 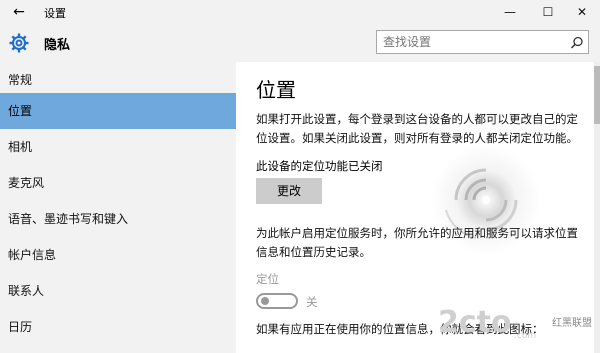 I want to click on watermark-sub: 红黑联盟, so click(x=572, y=322).